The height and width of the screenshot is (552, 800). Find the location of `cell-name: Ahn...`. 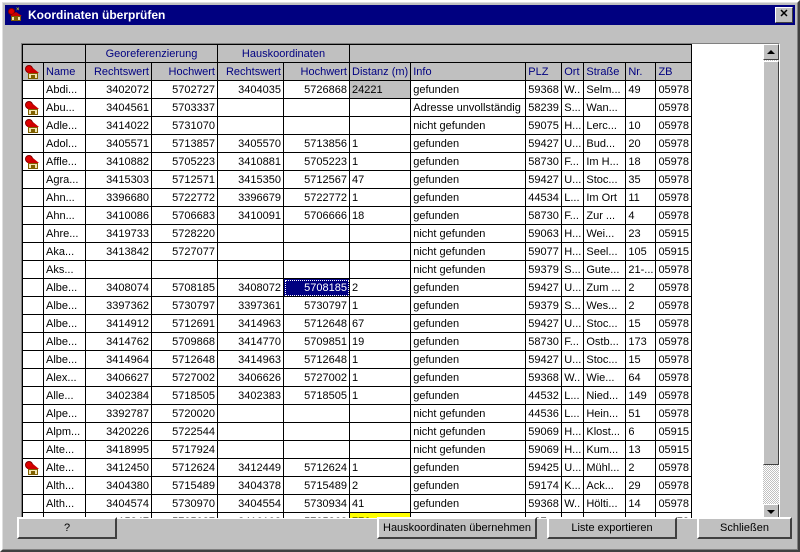

cell-name: Ahn... is located at coordinates (64, 197).